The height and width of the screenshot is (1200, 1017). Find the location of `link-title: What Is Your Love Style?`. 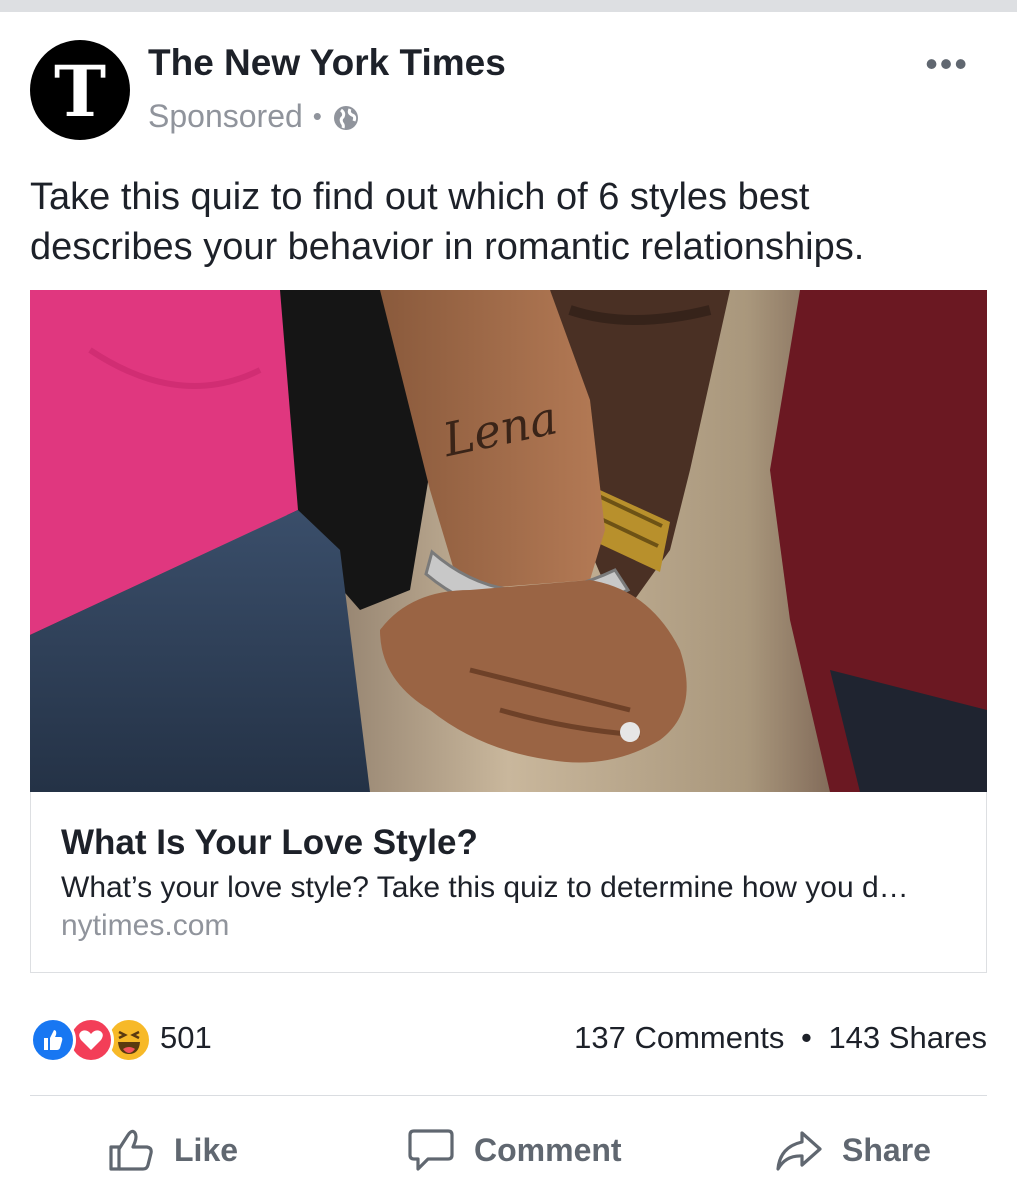

link-title: What Is Your Love Style? is located at coordinates (511, 843).